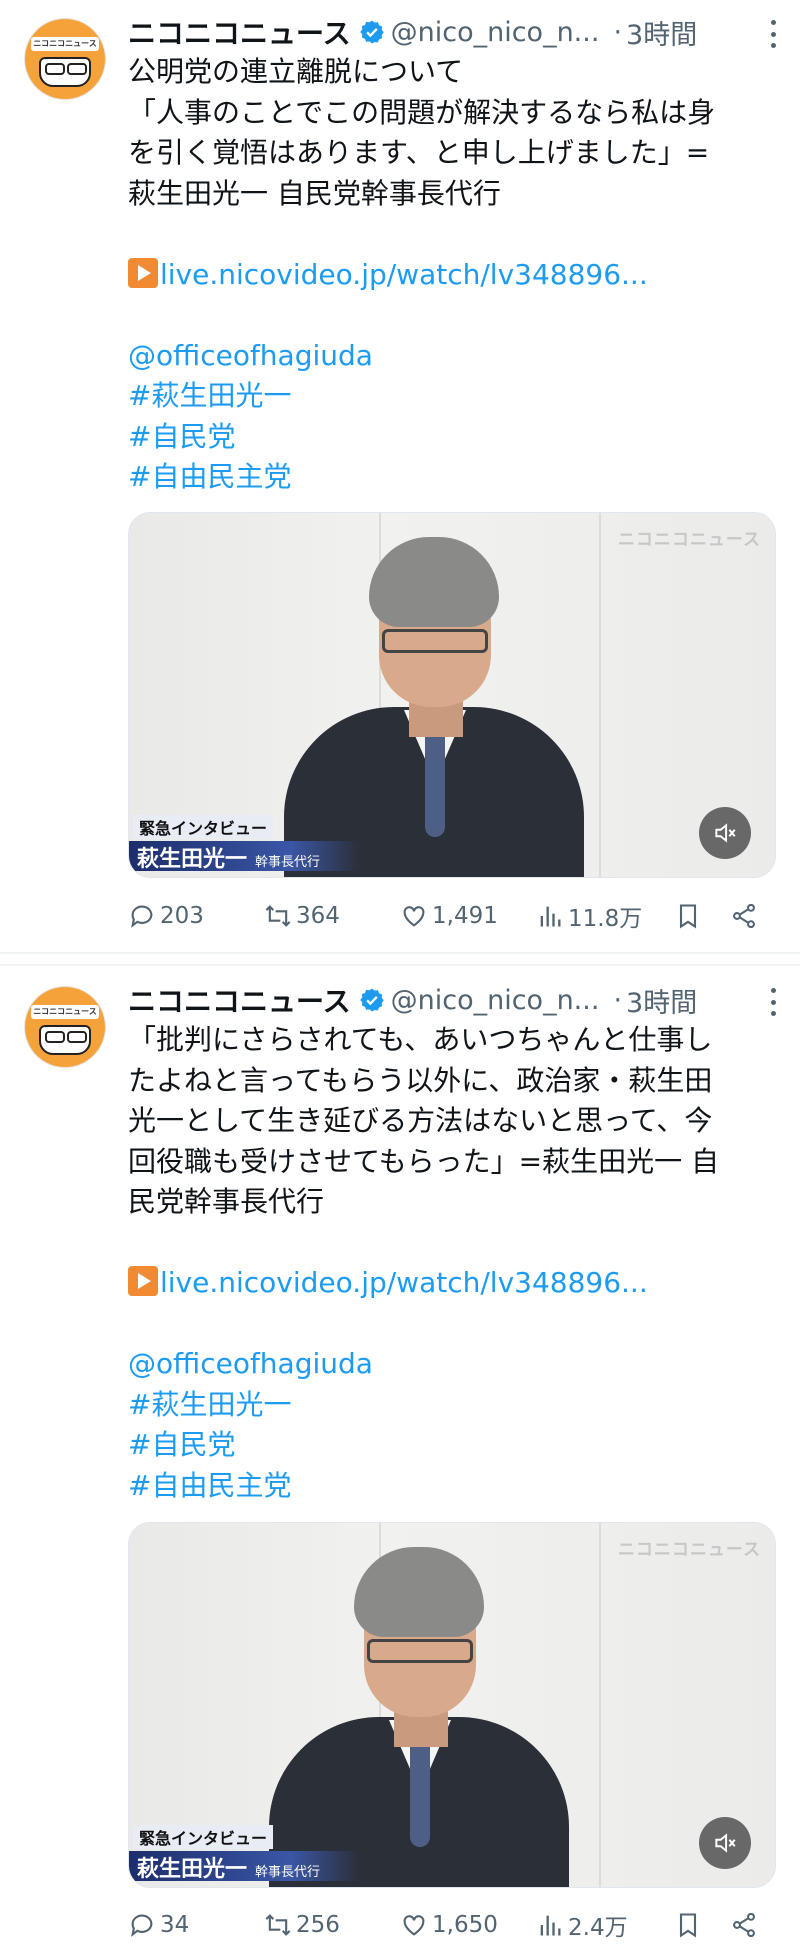 The width and height of the screenshot is (800, 1959). Describe the element at coordinates (318, 1925) in the screenshot. I see `repost-count: 256` at that location.